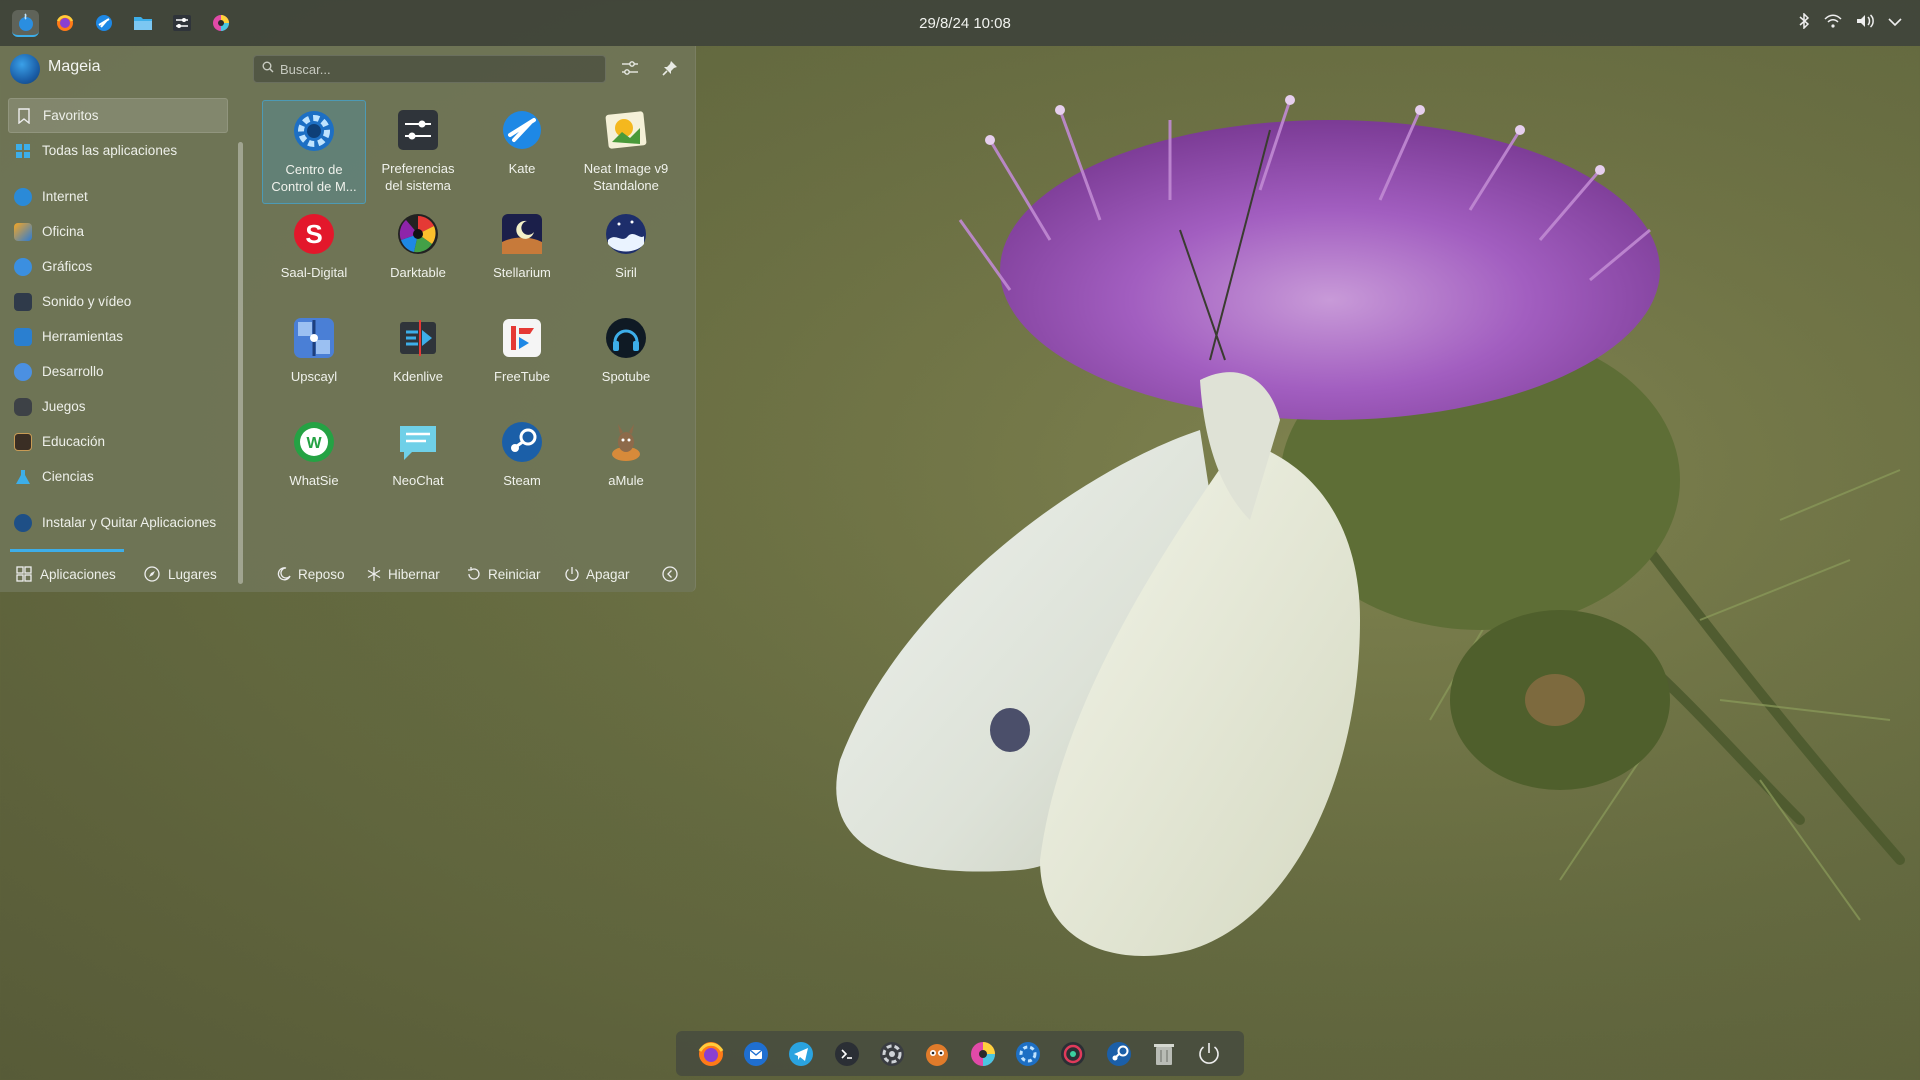  I want to click on dock, so click(960, 1053).